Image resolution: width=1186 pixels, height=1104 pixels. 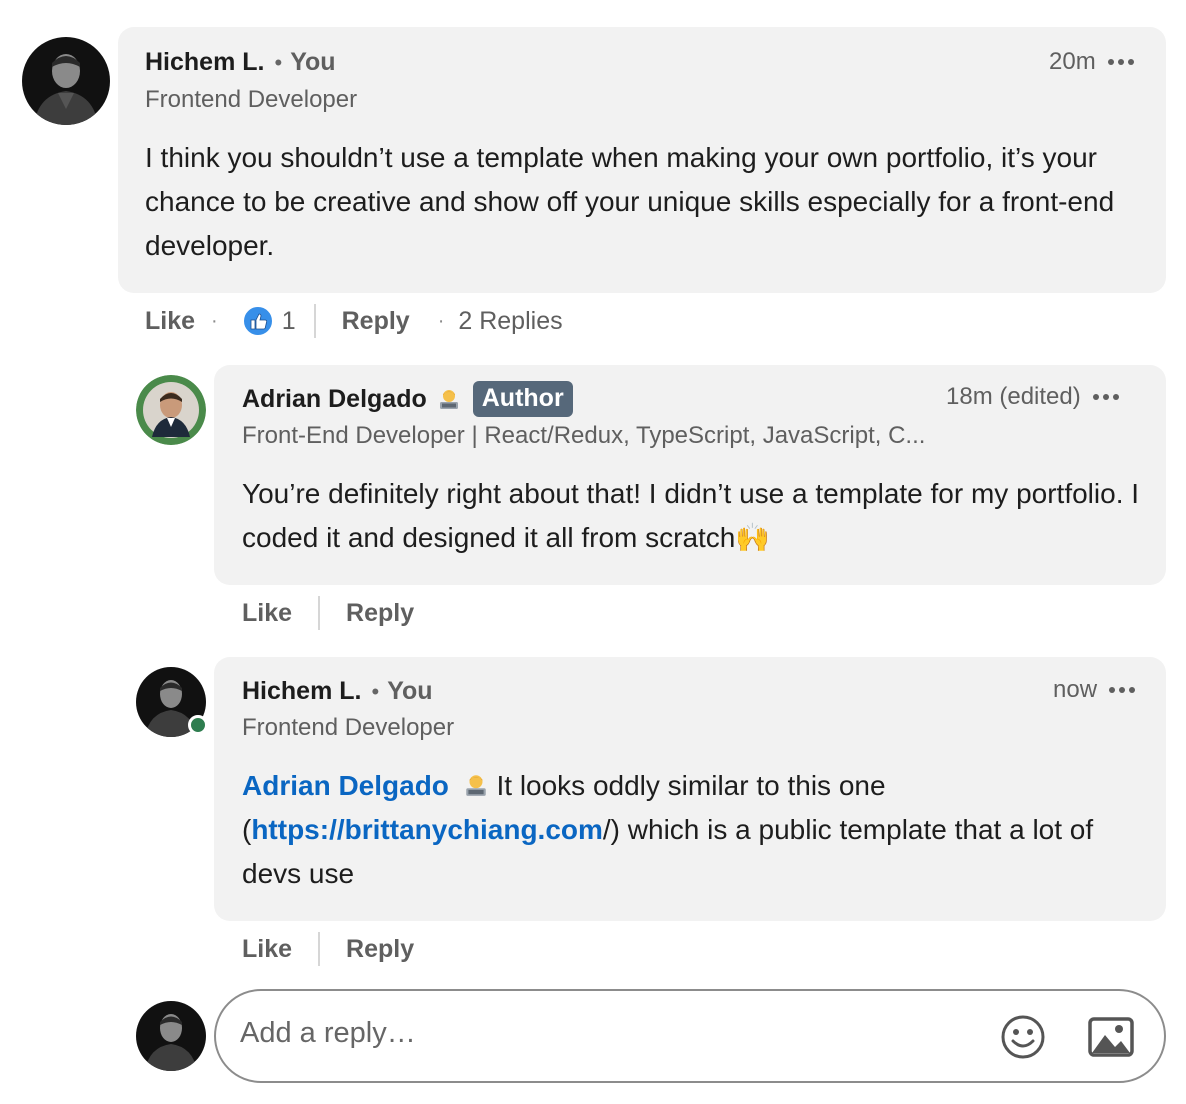 I want to click on reply-time: 18m (edited), so click(x=1013, y=396).